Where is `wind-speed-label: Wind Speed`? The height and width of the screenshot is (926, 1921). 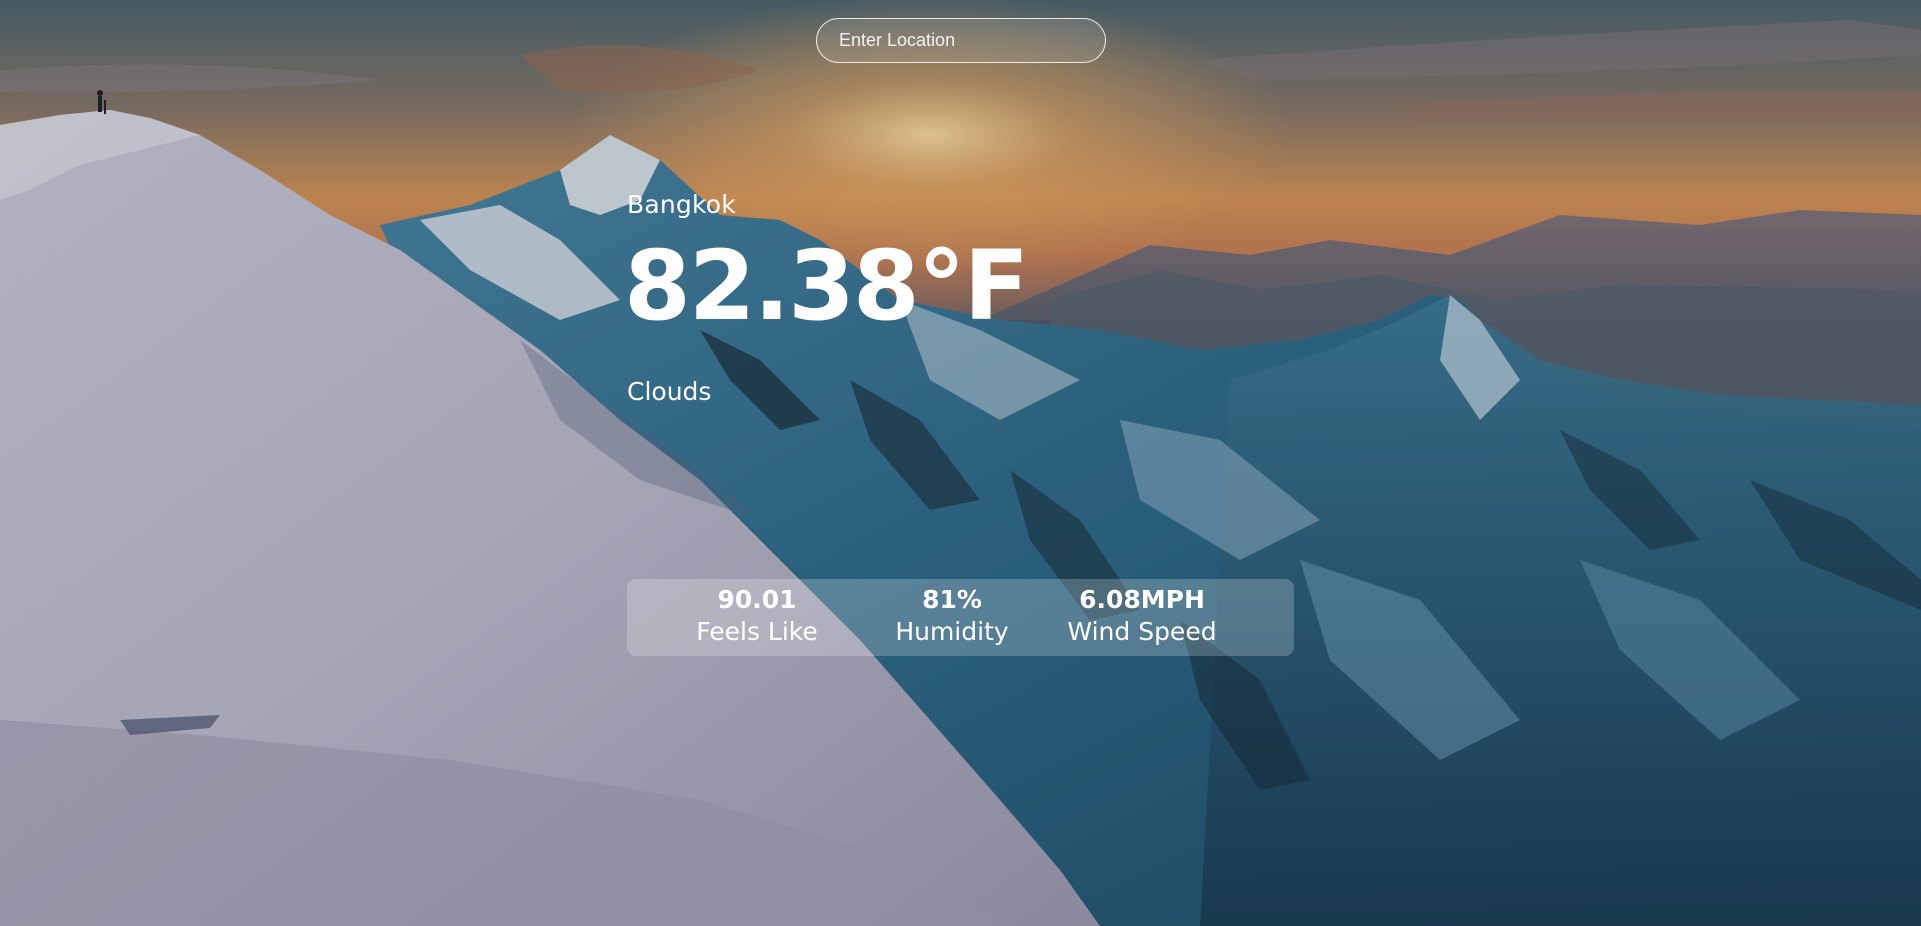
wind-speed-label: Wind Speed is located at coordinates (1142, 632).